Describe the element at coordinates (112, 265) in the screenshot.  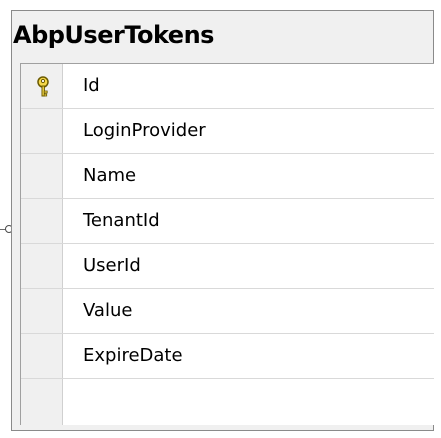
I see `column-name: UserId` at that location.